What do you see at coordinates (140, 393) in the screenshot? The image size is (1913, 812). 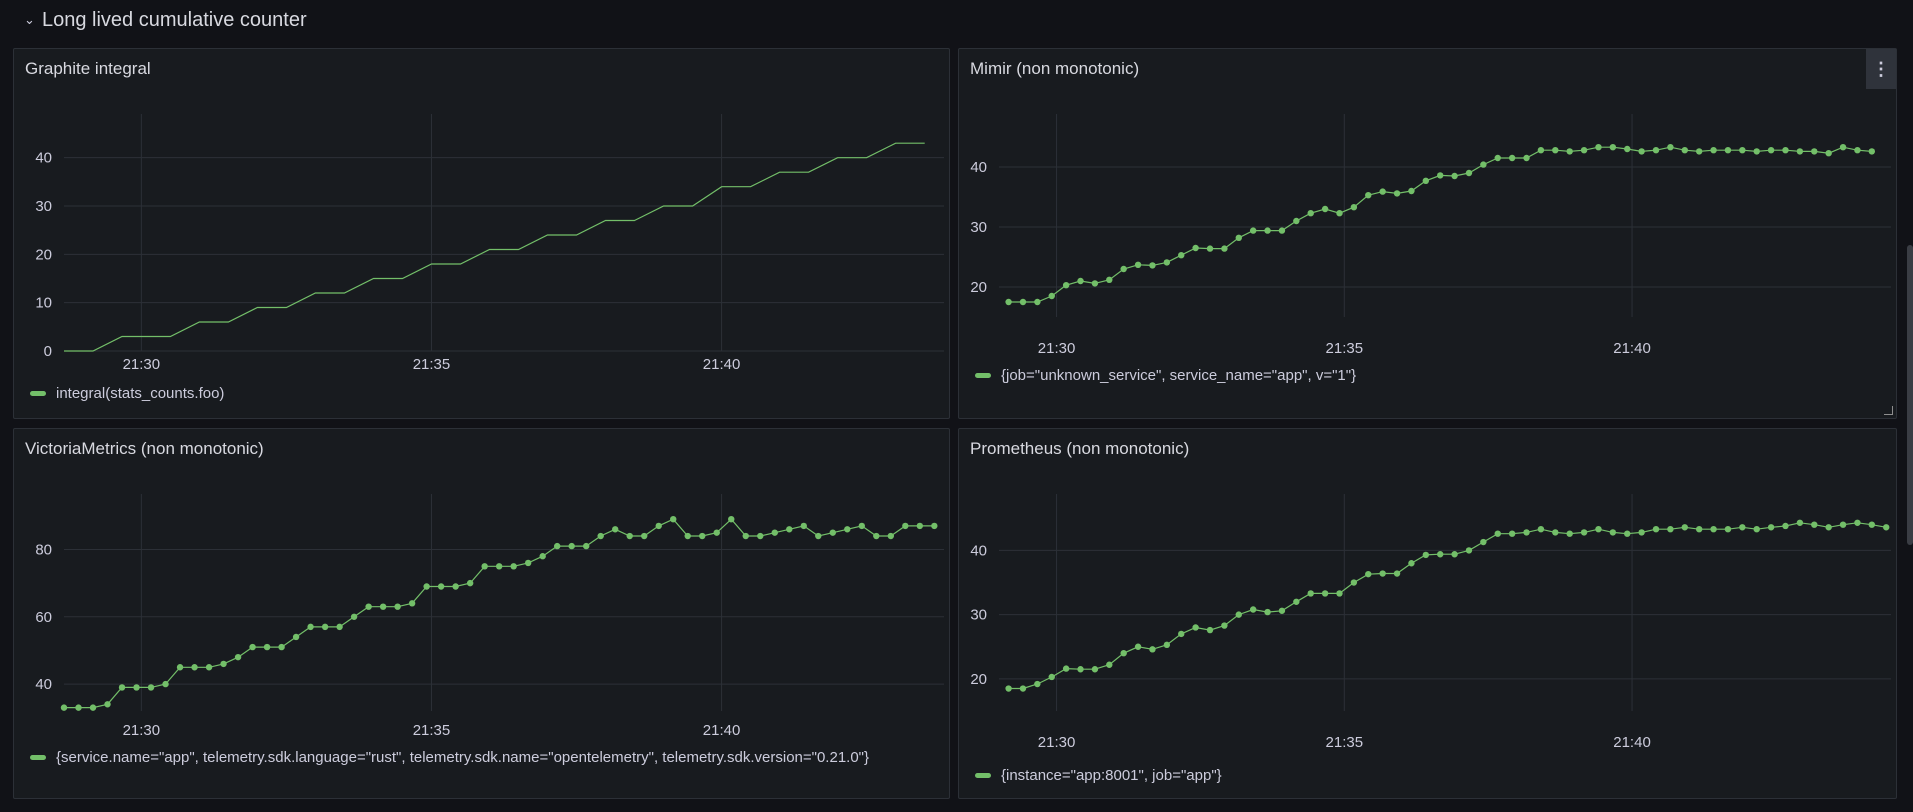 I see `legend-label: integral(stats_counts.foo)` at bounding box center [140, 393].